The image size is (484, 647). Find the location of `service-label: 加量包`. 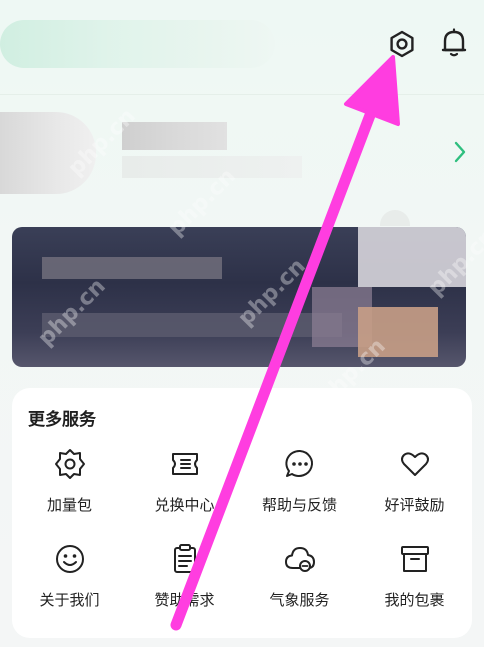

service-label: 加量包 is located at coordinates (69, 505).